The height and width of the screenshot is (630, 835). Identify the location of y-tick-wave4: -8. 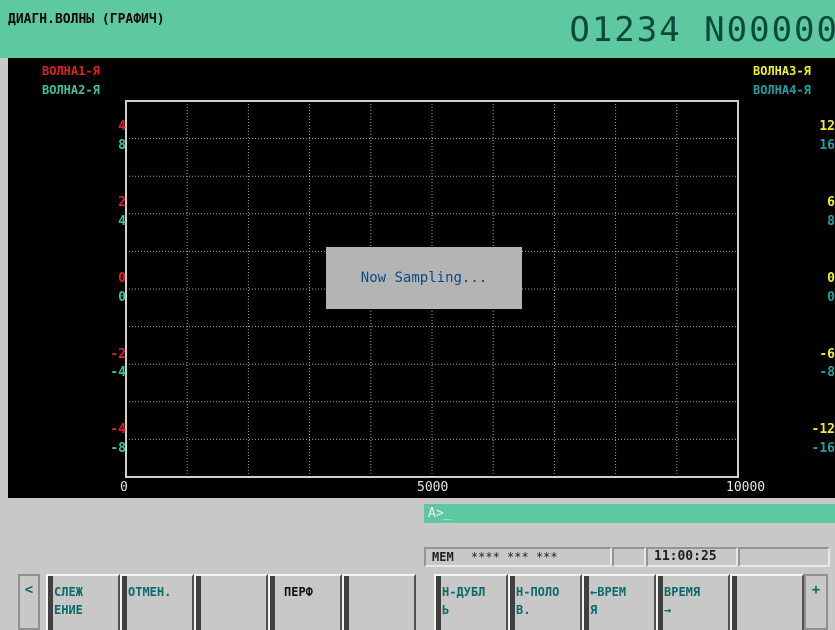
(827, 372).